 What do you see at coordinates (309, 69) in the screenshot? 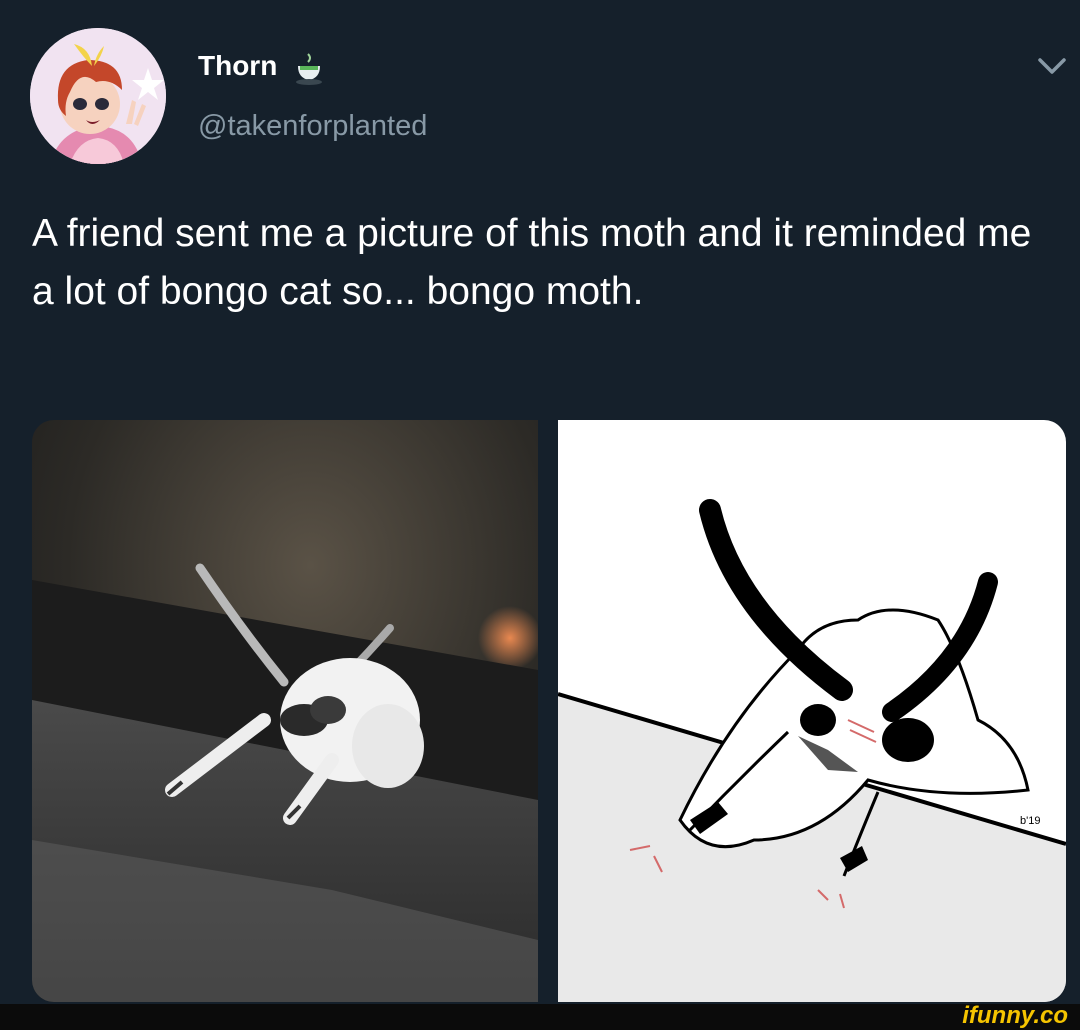
I see `teacup-icon` at bounding box center [309, 69].